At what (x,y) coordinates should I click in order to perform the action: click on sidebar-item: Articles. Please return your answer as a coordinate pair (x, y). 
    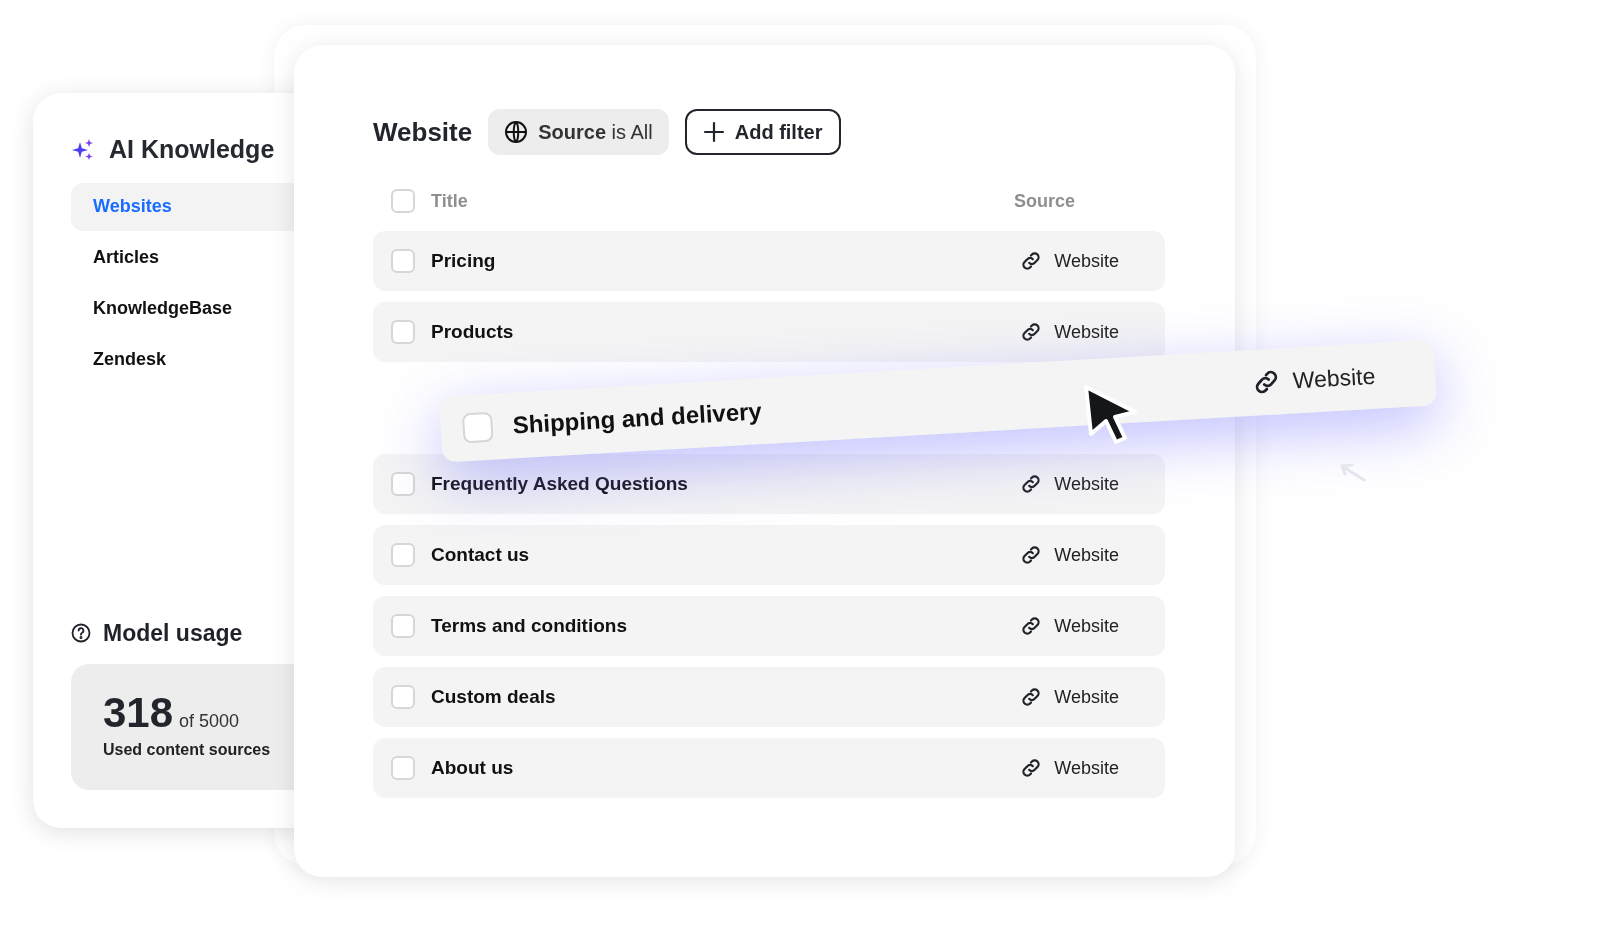
    Looking at the image, I should click on (182, 257).